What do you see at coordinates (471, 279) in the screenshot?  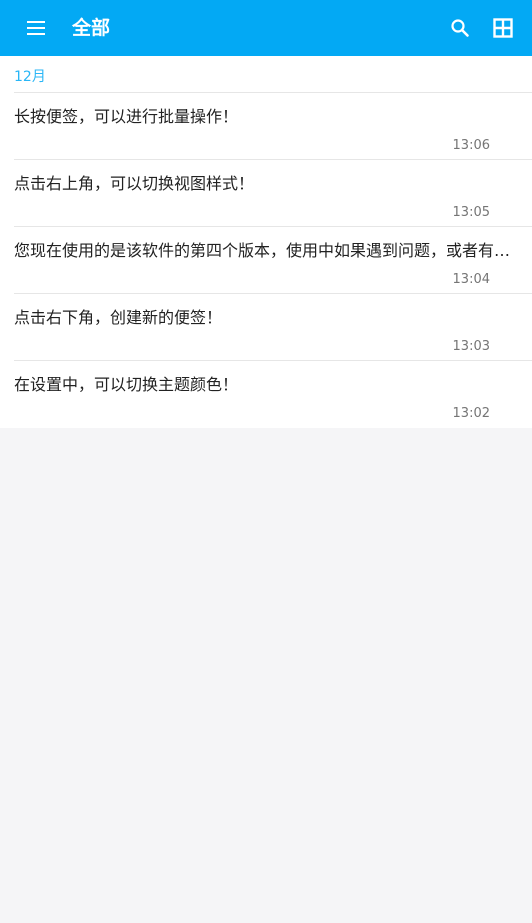 I see `note-time: 13:04` at bounding box center [471, 279].